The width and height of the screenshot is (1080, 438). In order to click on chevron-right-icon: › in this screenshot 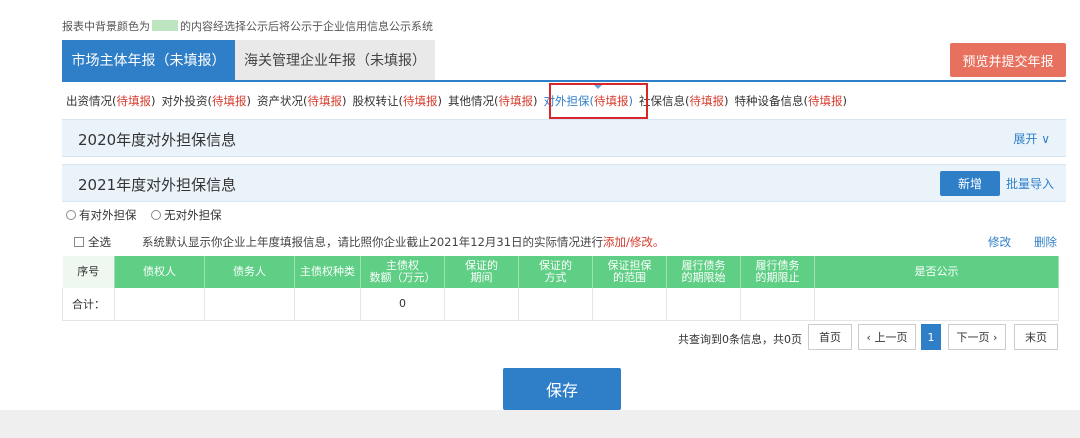, I will do `click(995, 337)`.